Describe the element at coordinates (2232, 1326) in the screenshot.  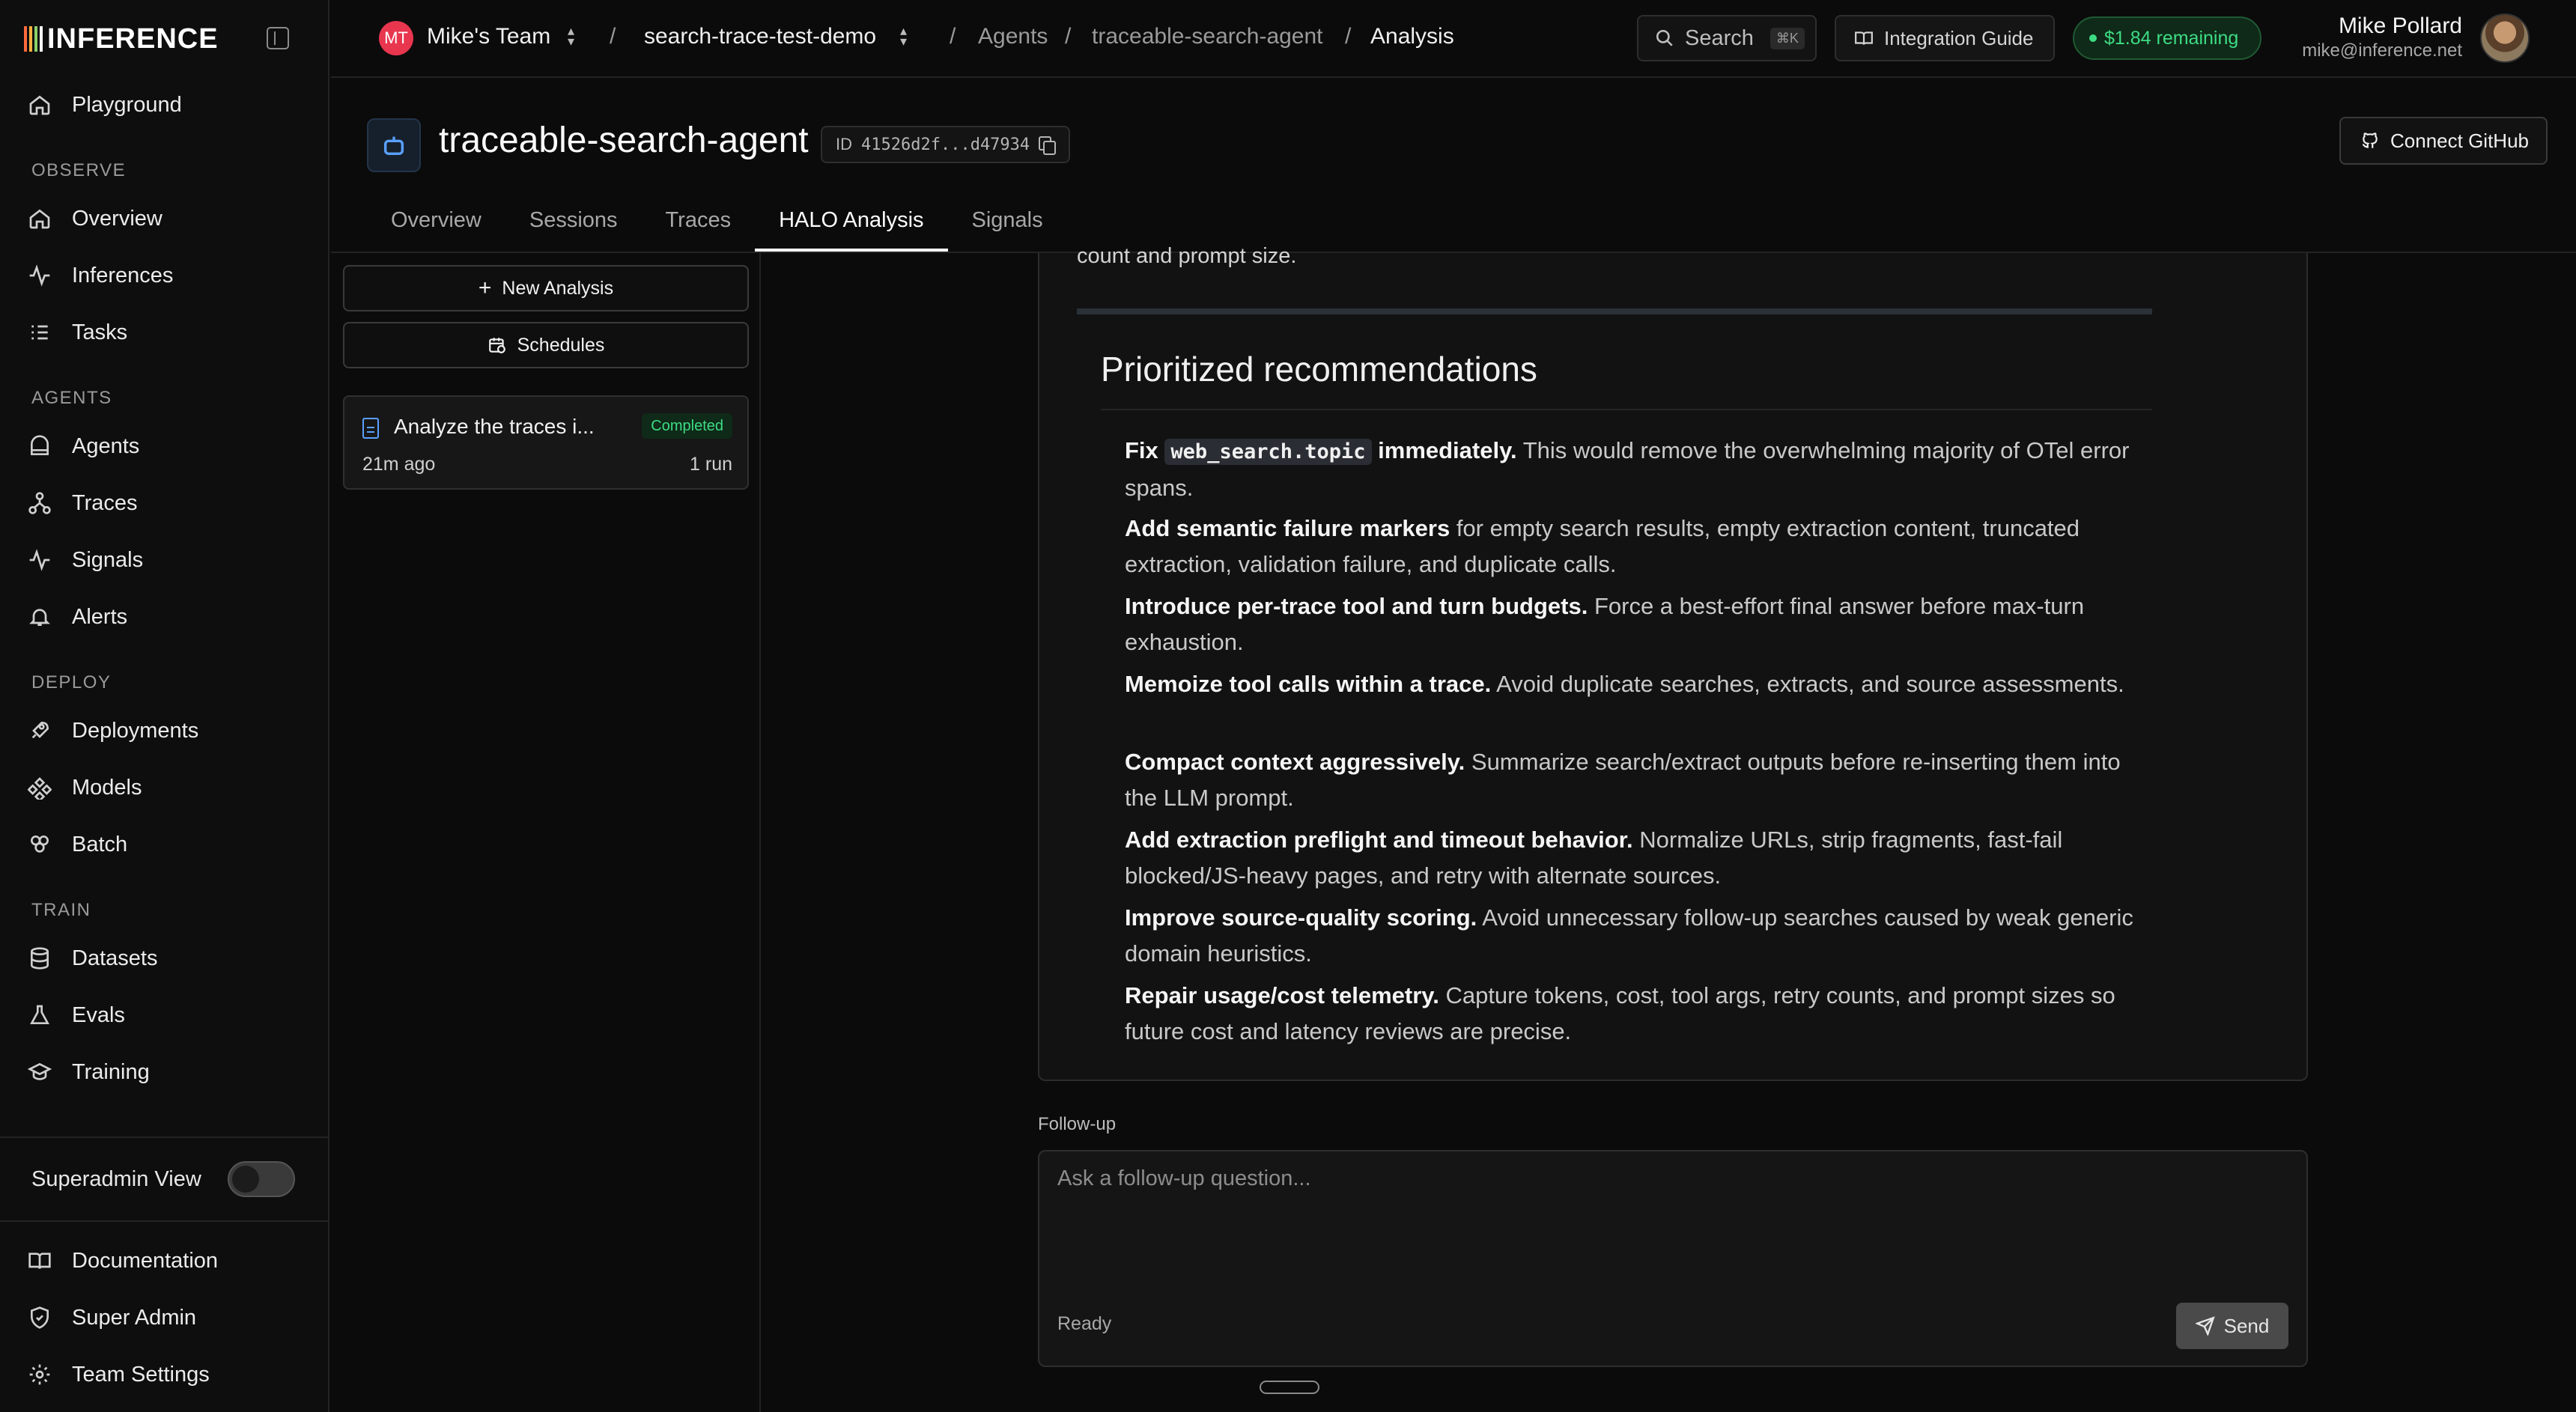
I see `send-button: Send` at that location.